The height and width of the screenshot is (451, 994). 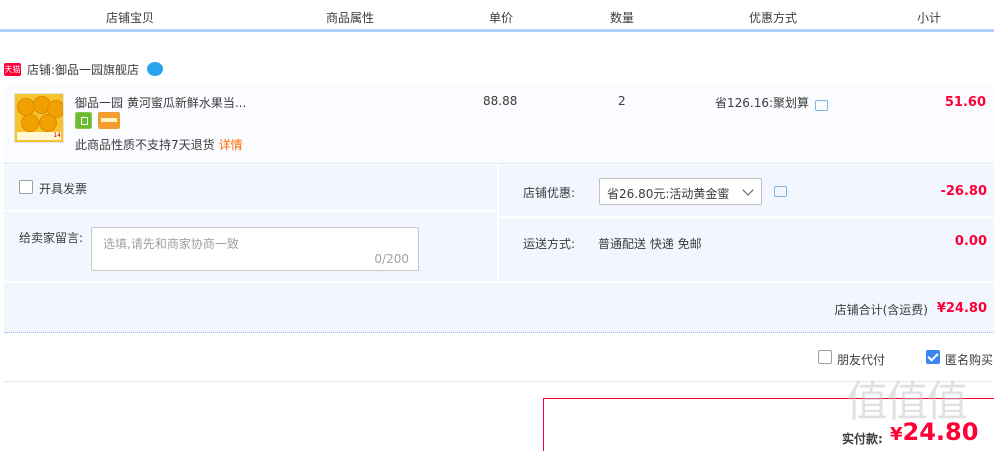 What do you see at coordinates (349, 18) in the screenshot?
I see `header-col-attributes: 商品属性` at bounding box center [349, 18].